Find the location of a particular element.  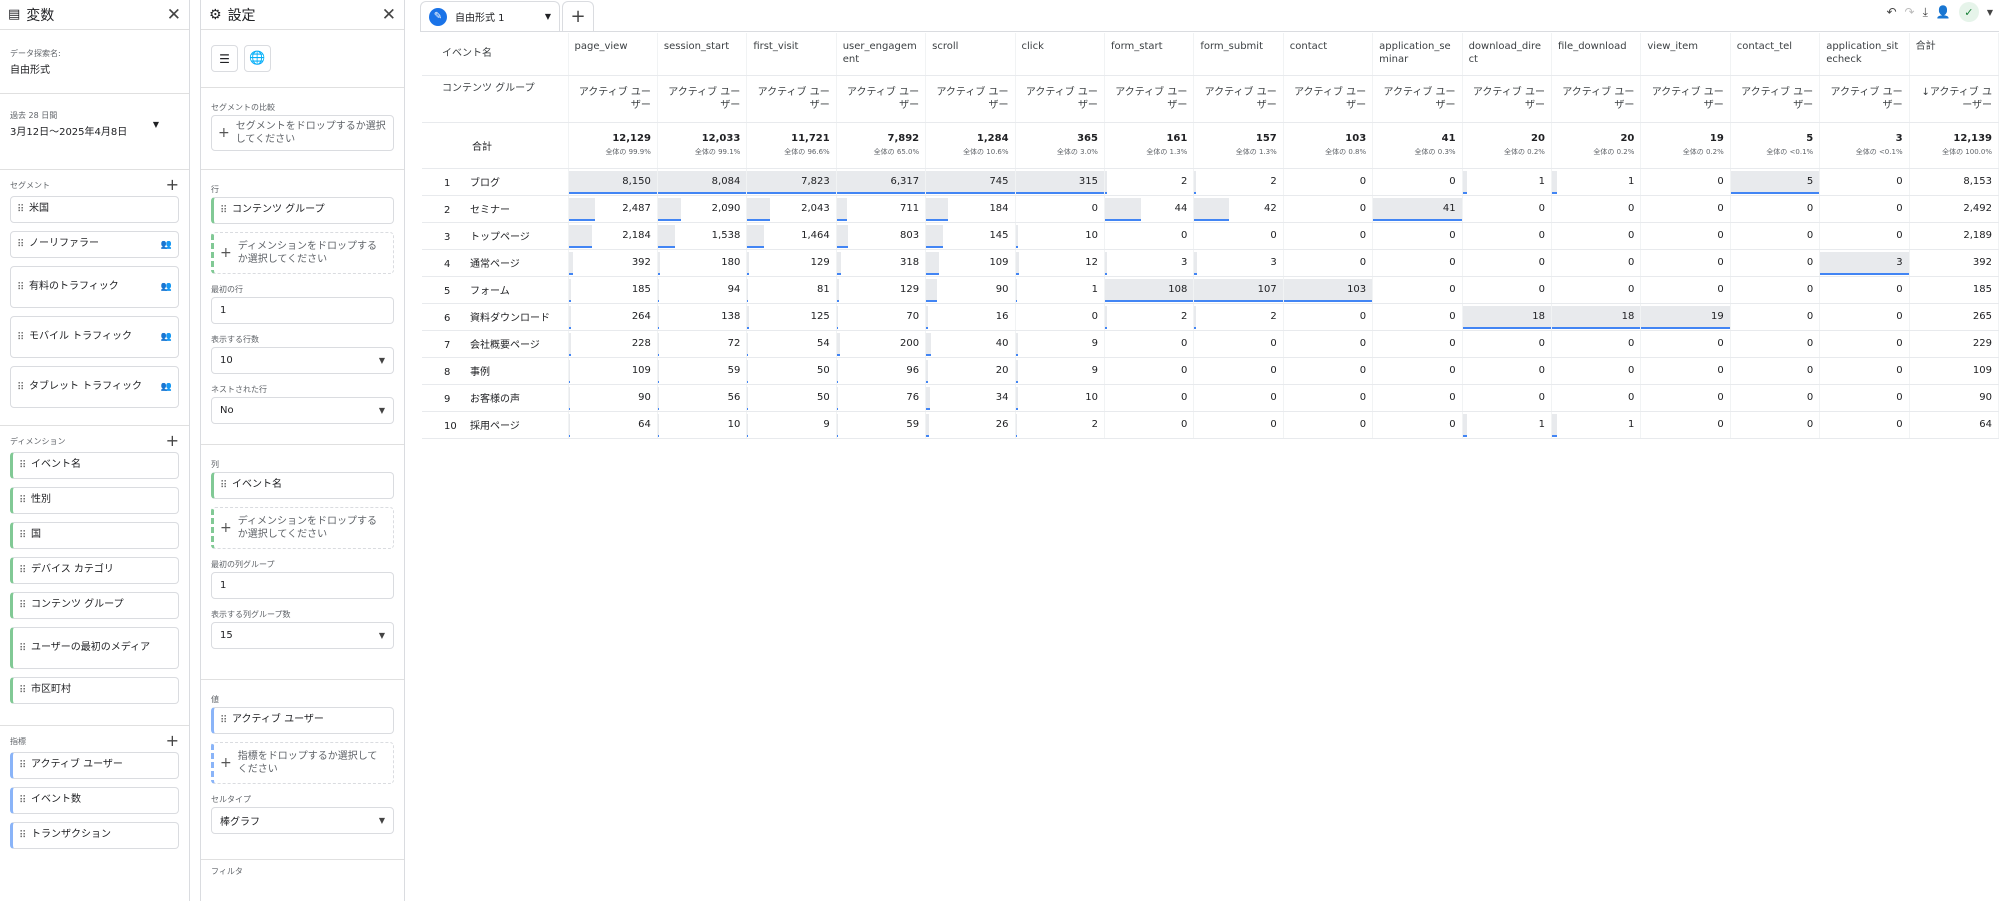

event-column-header: form_start is located at coordinates (1149, 54).